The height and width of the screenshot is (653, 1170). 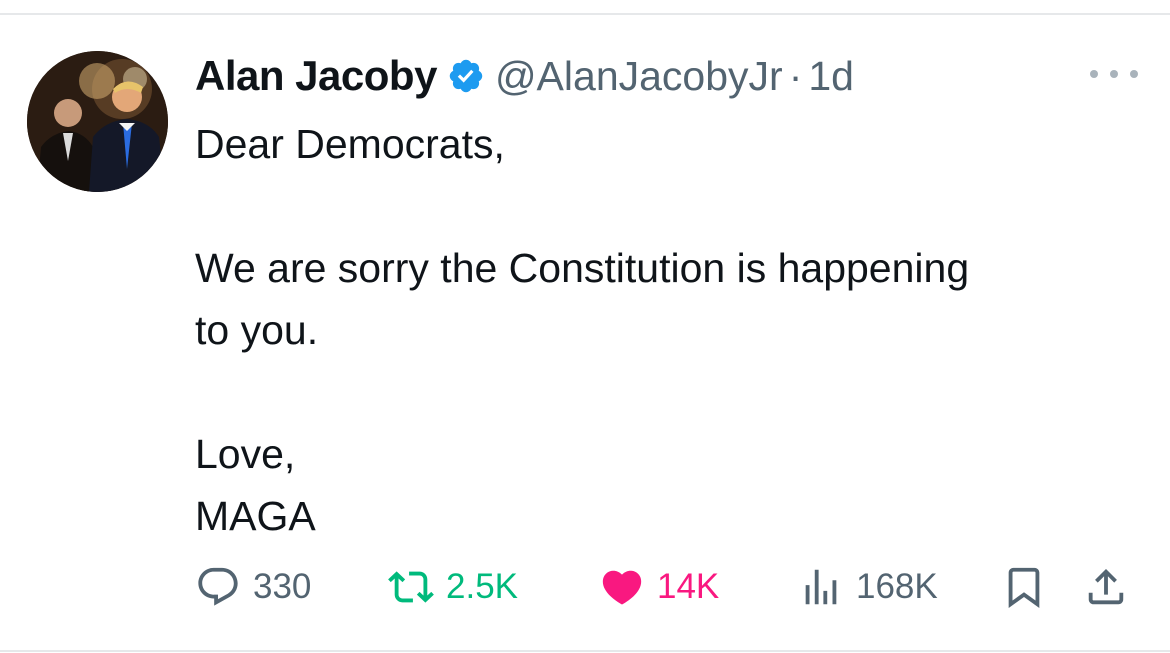 I want to click on author-handle: @AlanJacobyJr, so click(x=639, y=76).